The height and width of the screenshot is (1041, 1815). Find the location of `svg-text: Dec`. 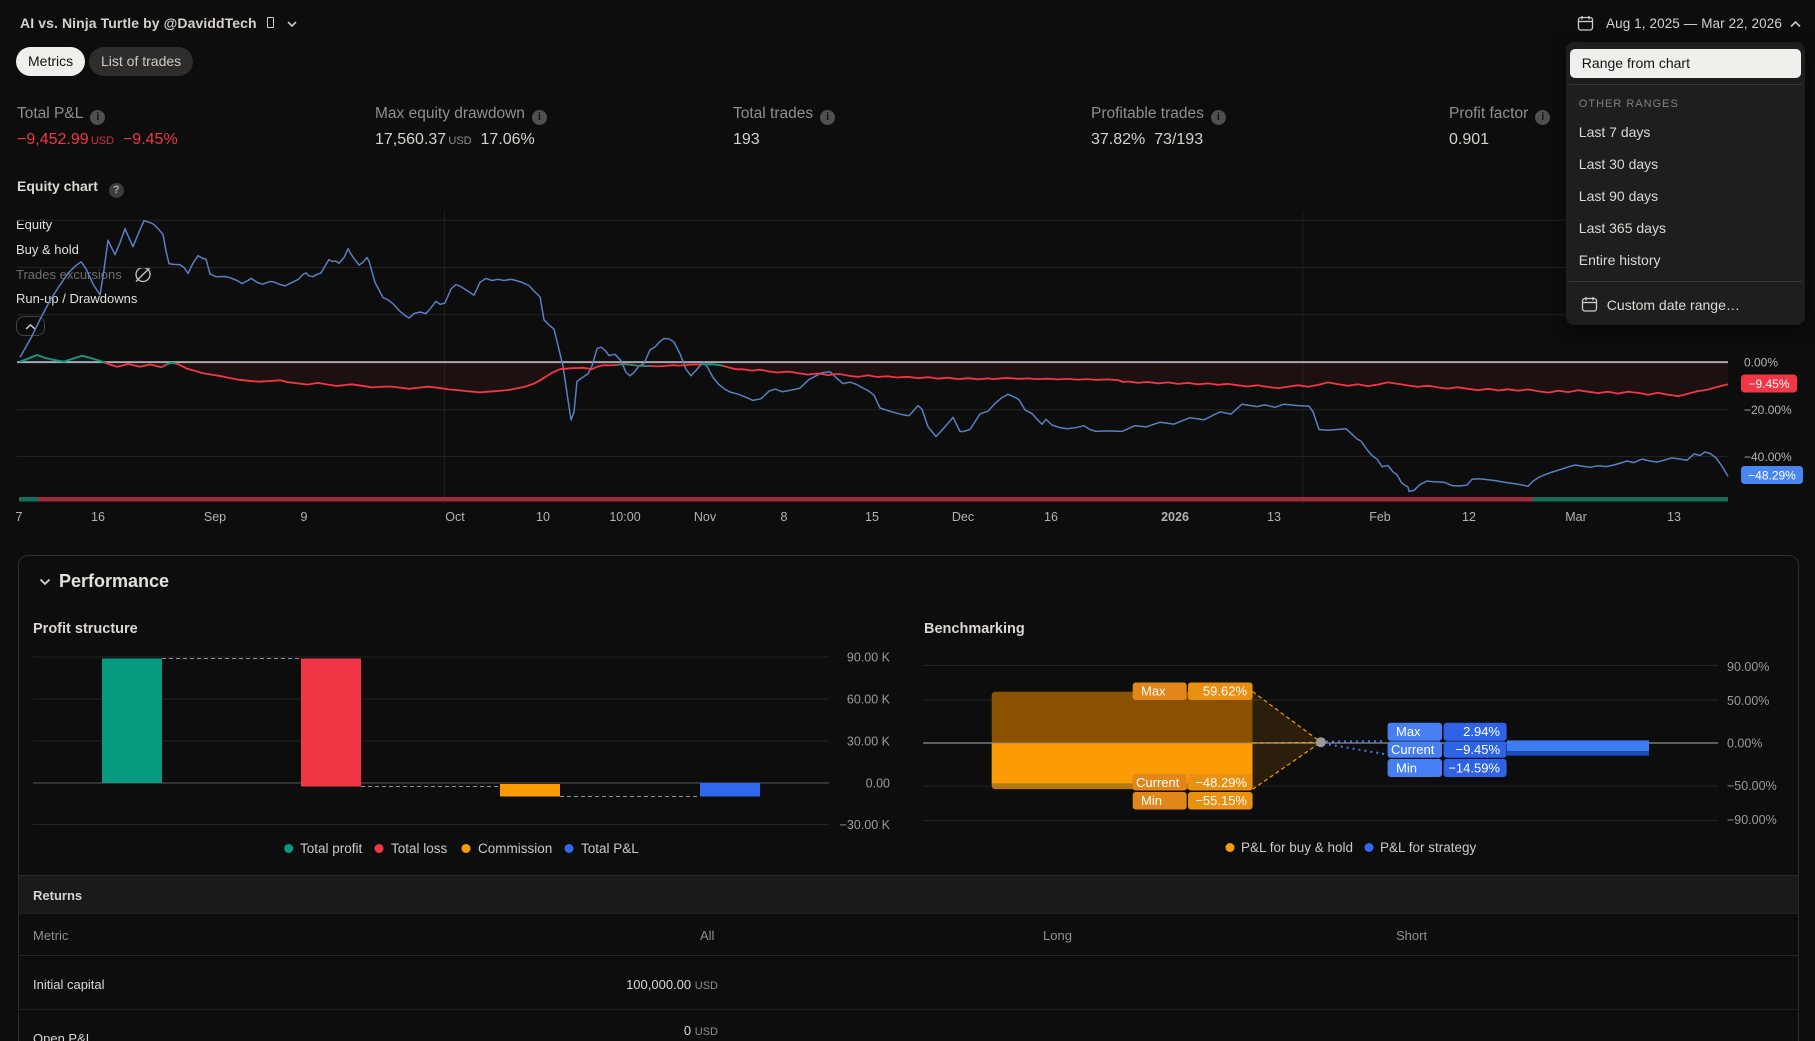

svg-text: Dec is located at coordinates (963, 517).